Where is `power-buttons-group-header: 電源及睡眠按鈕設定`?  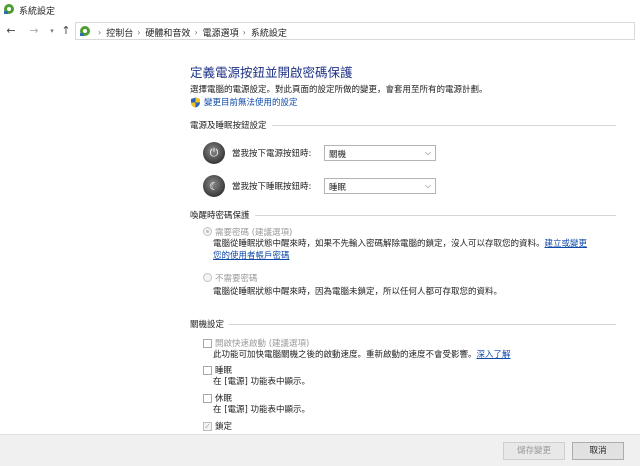 power-buttons-group-header: 電源及睡眠按鈕設定 is located at coordinates (403, 125).